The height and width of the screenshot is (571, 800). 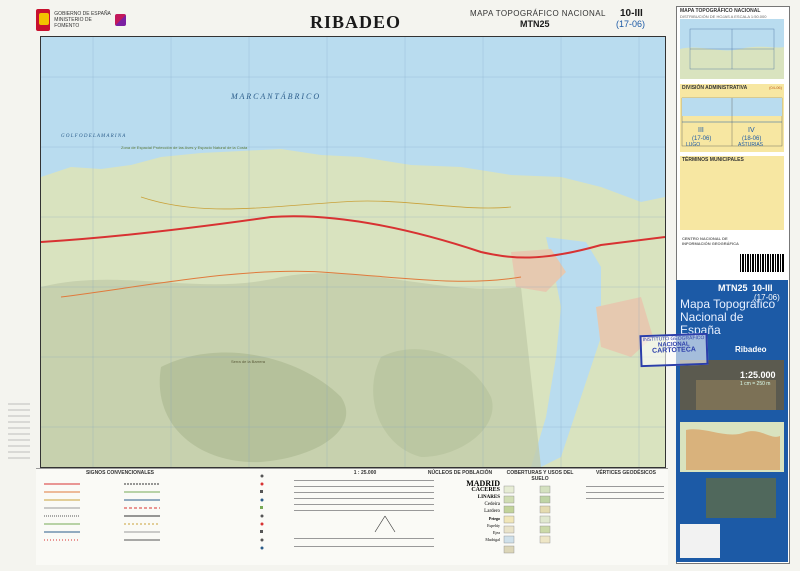 What do you see at coordinates (693, 145) in the screenshot?
I see `admin-lugo: LUGO` at bounding box center [693, 145].